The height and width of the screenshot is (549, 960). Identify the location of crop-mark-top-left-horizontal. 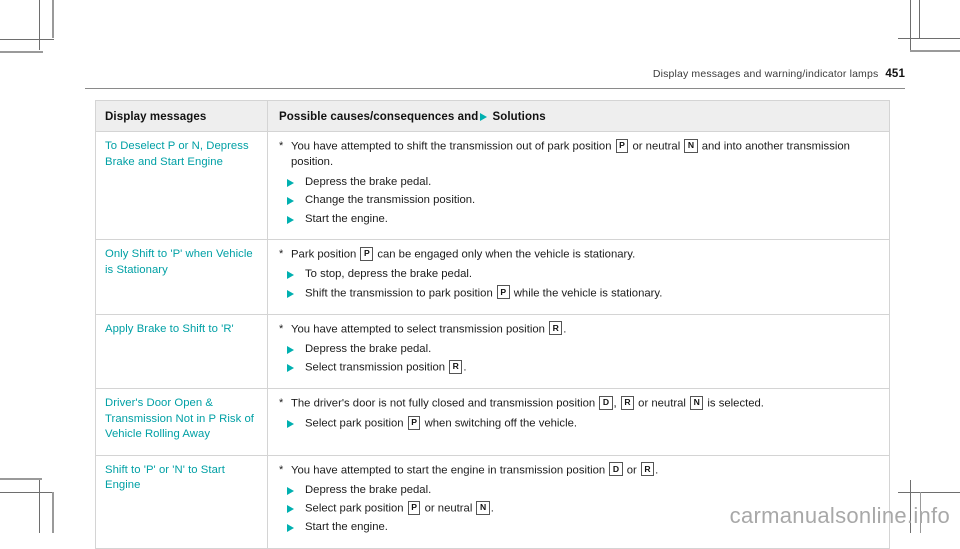
(21, 52).